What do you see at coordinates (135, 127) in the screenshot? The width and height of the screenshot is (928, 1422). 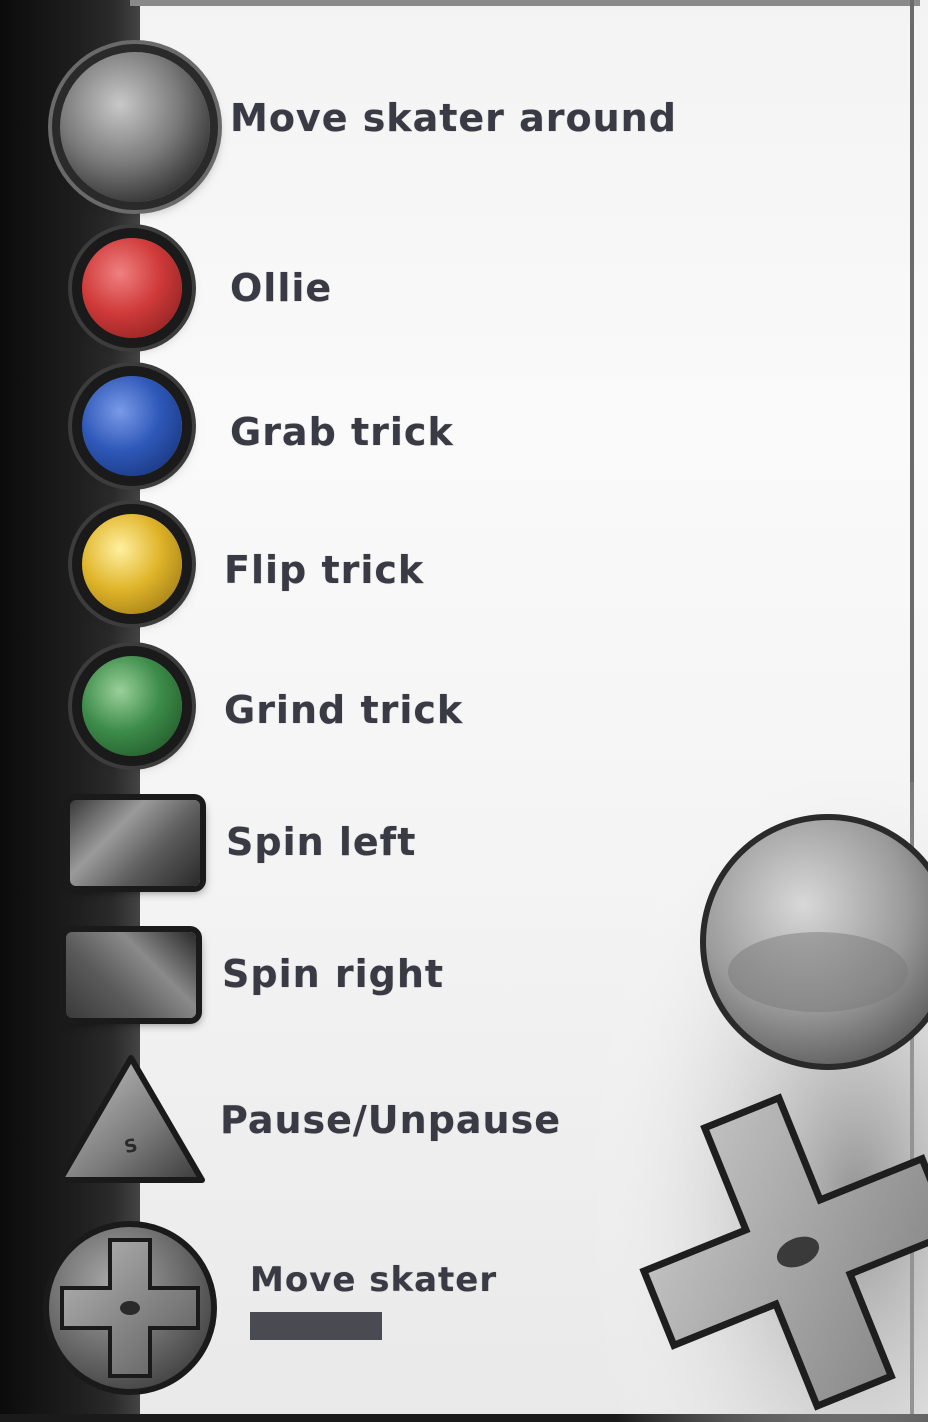 I see `analog-stick-icon` at bounding box center [135, 127].